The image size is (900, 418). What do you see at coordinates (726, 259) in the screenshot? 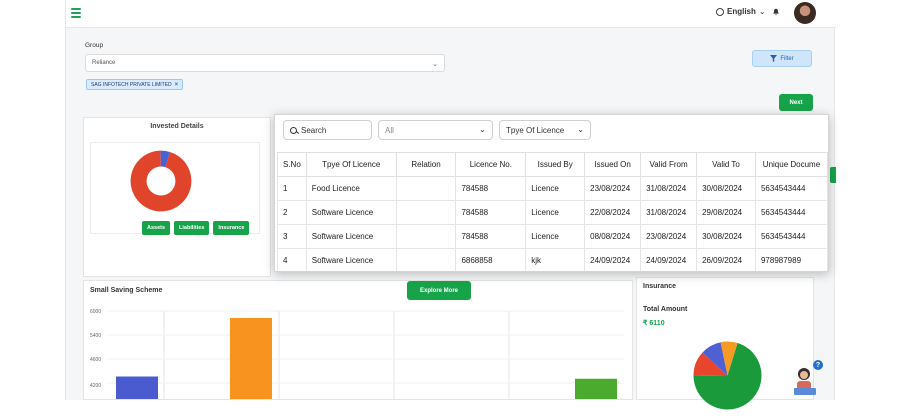
I see `table-cell: 26/09/2024` at bounding box center [726, 259].